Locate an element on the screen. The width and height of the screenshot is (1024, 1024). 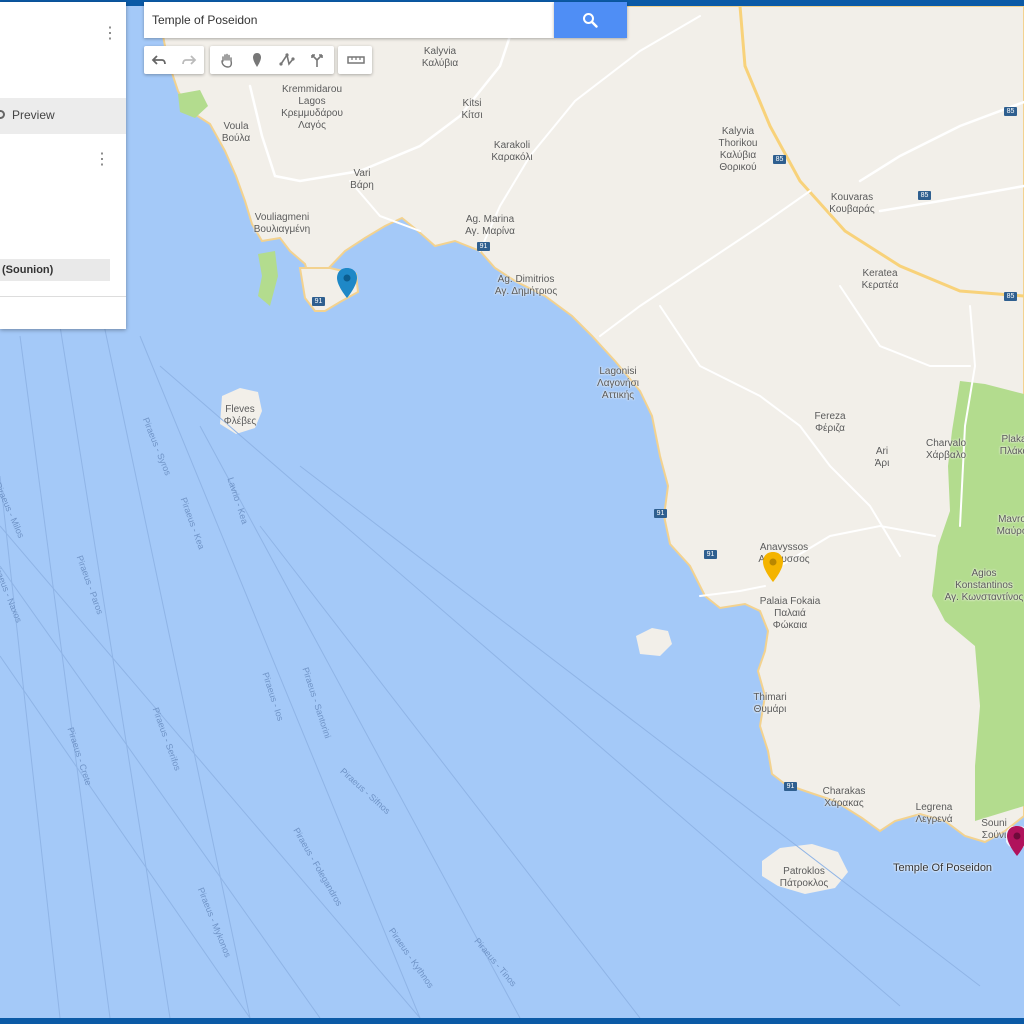
pan-button is located at coordinates (227, 60).